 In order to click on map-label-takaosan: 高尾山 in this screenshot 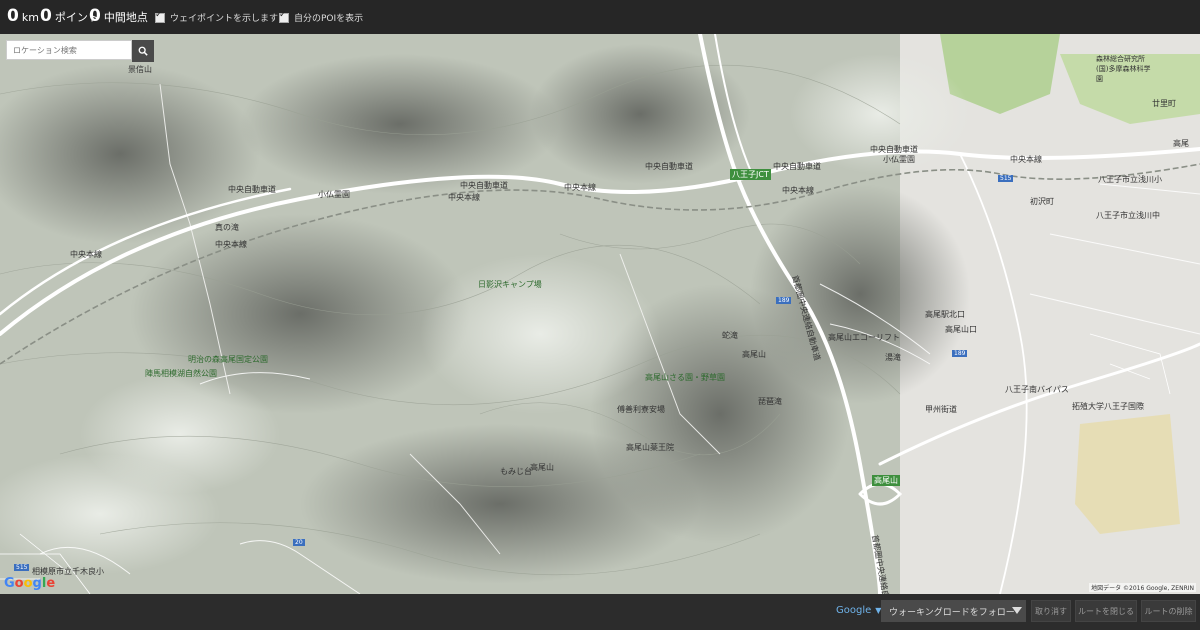, I will do `click(754, 354)`.